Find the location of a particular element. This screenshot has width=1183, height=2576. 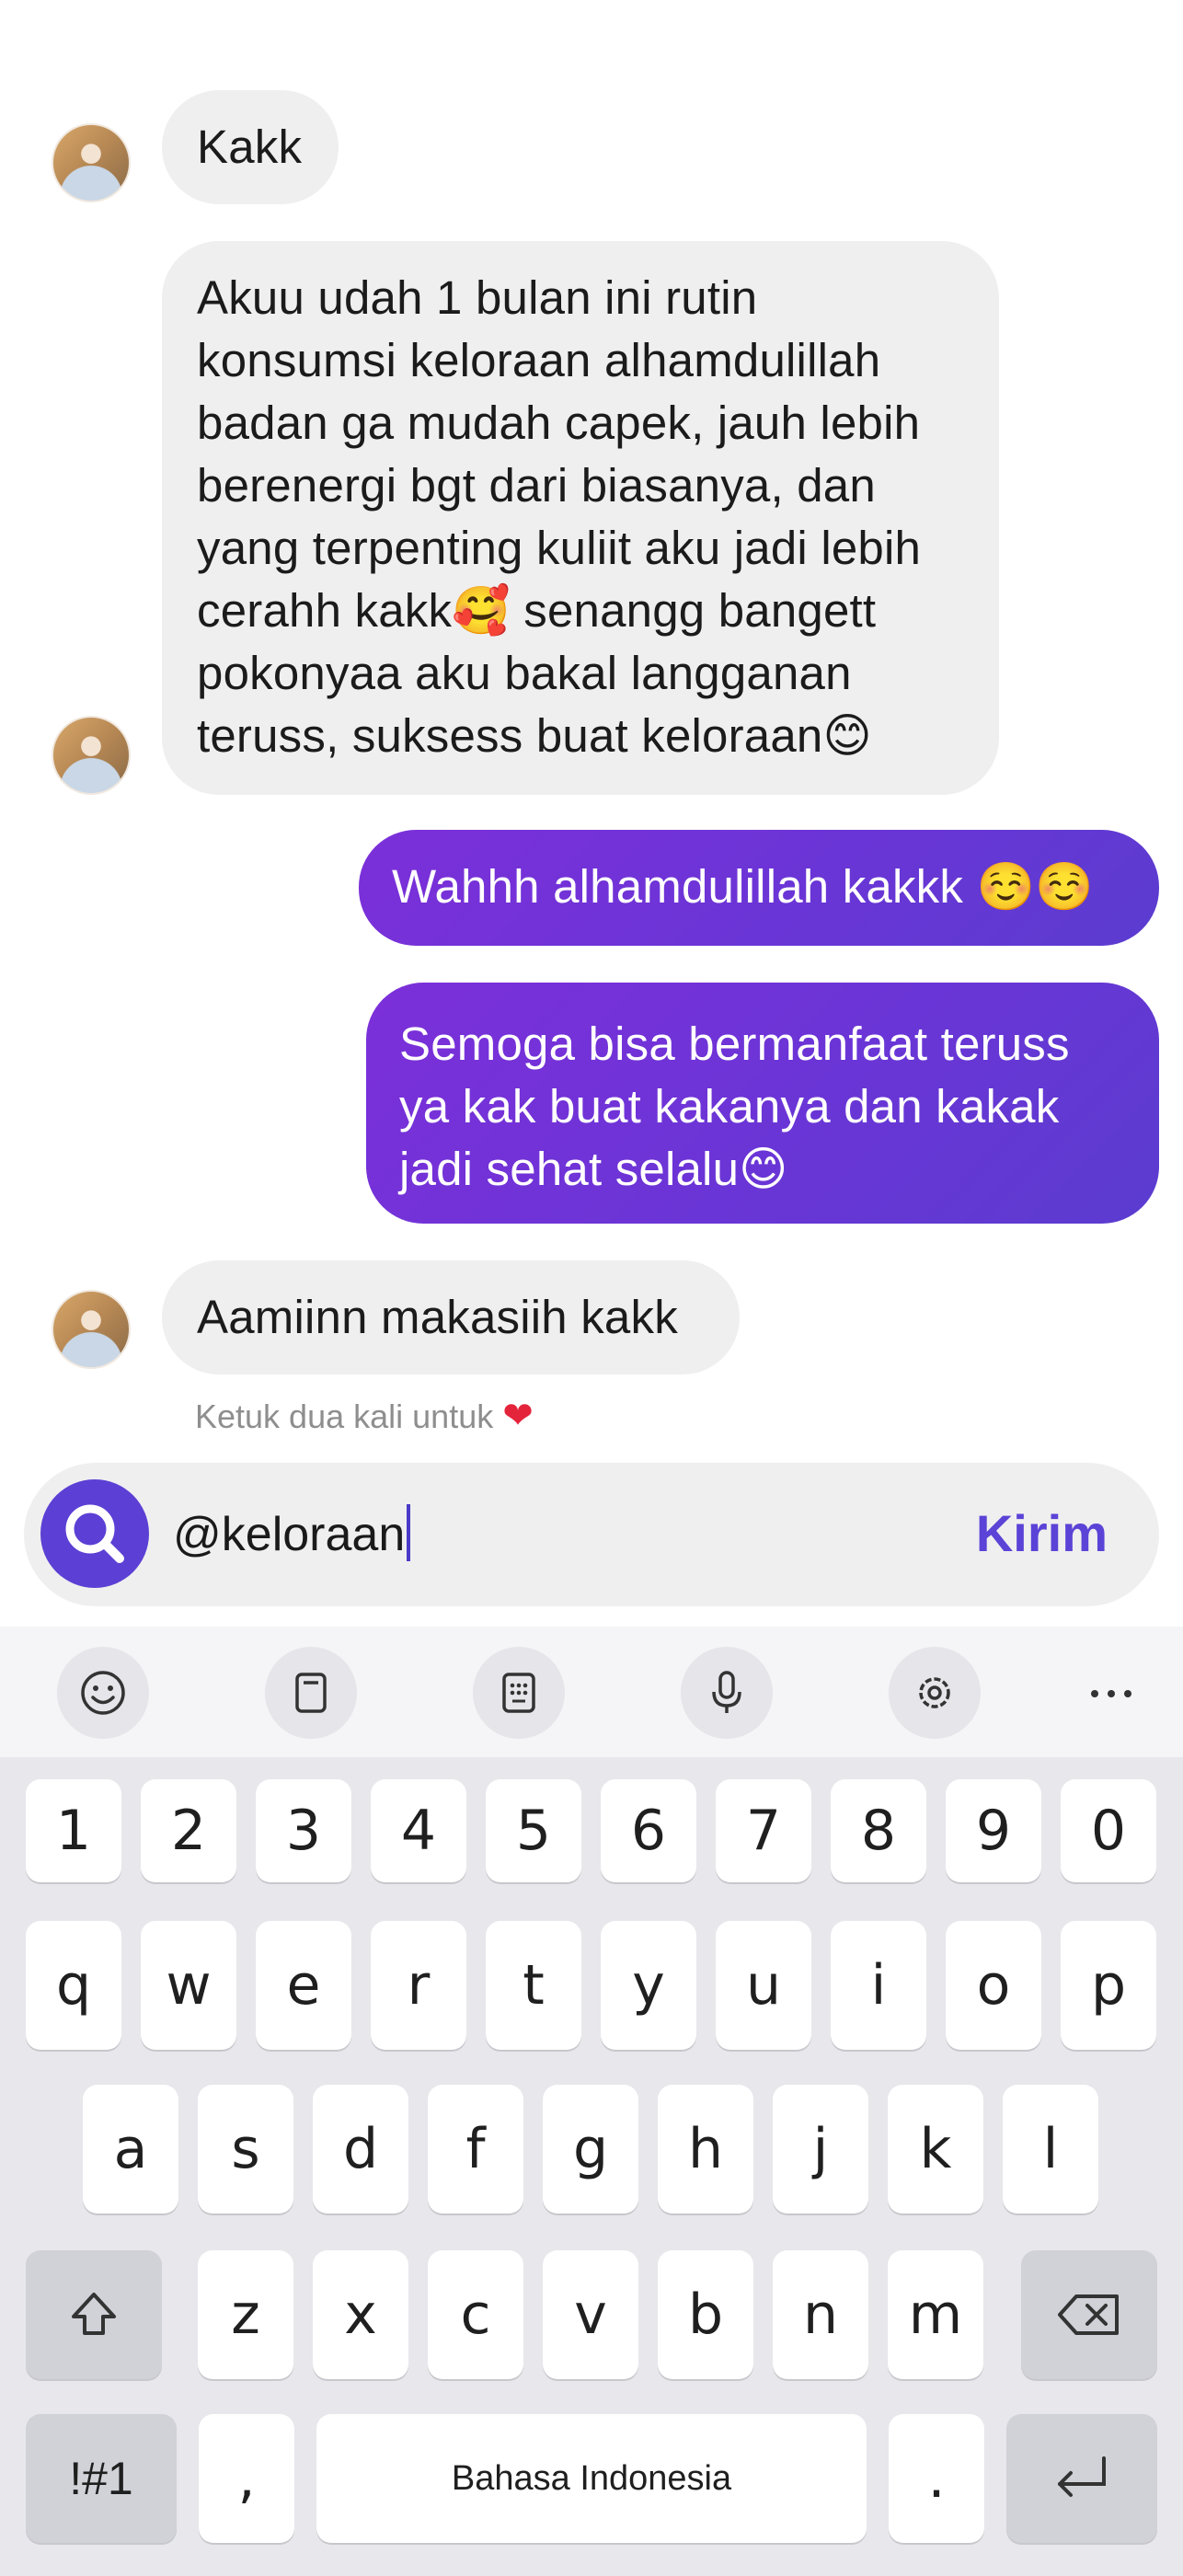

period-key: . is located at coordinates (936, 2478).